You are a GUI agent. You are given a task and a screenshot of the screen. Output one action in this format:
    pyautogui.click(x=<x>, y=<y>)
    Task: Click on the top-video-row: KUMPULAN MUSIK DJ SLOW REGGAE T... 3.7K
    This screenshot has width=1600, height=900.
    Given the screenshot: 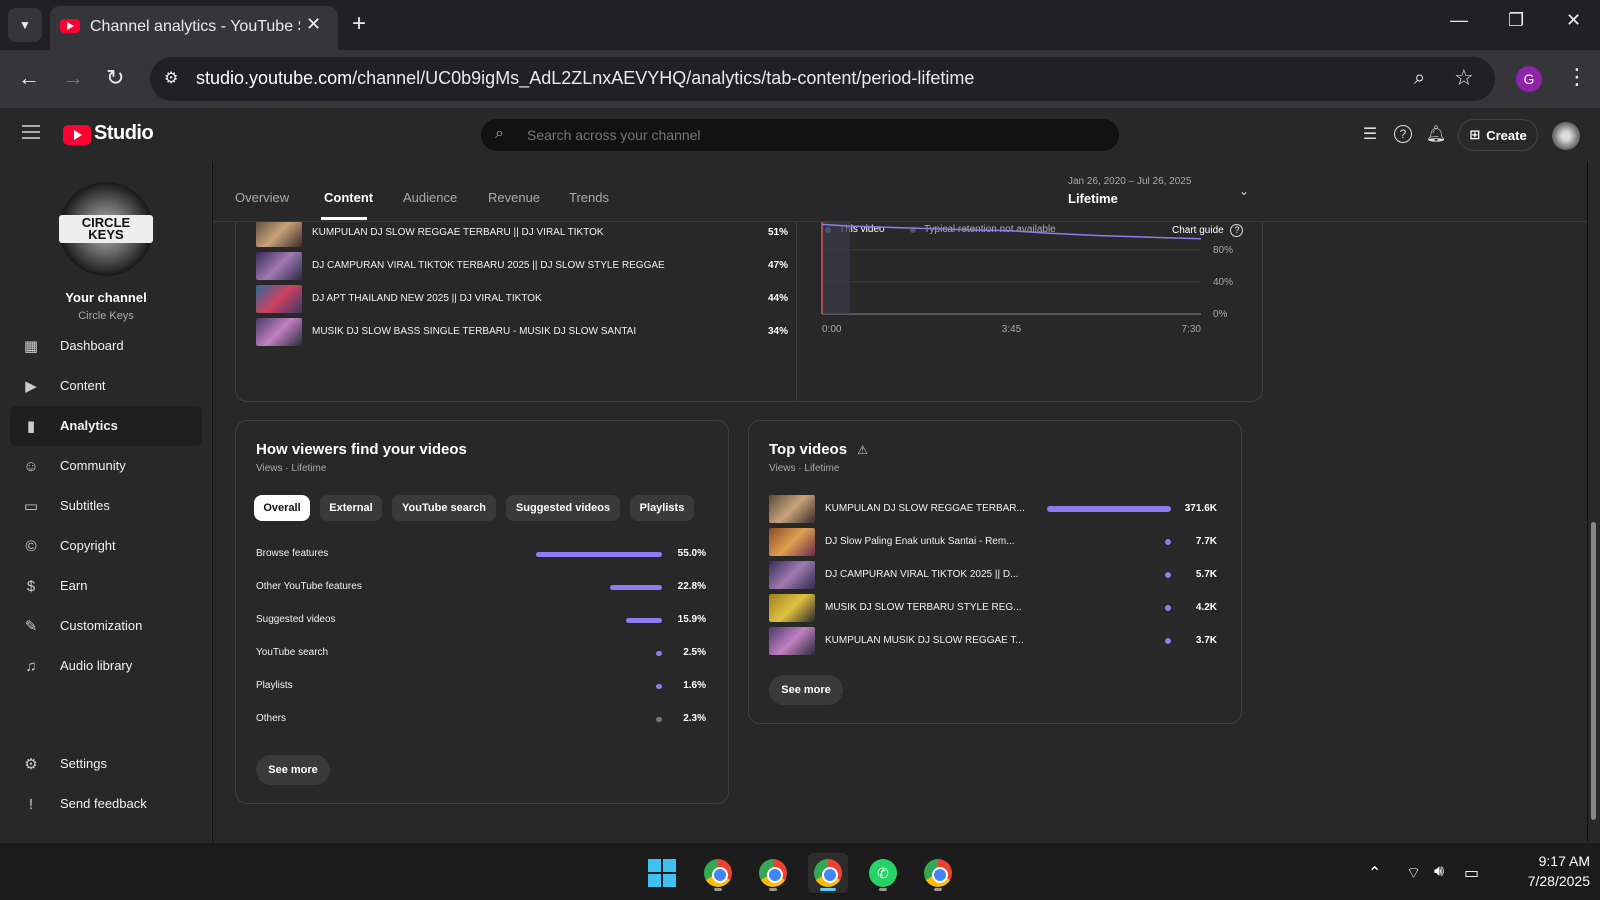 What is the action you would take?
    pyautogui.click(x=995, y=641)
    